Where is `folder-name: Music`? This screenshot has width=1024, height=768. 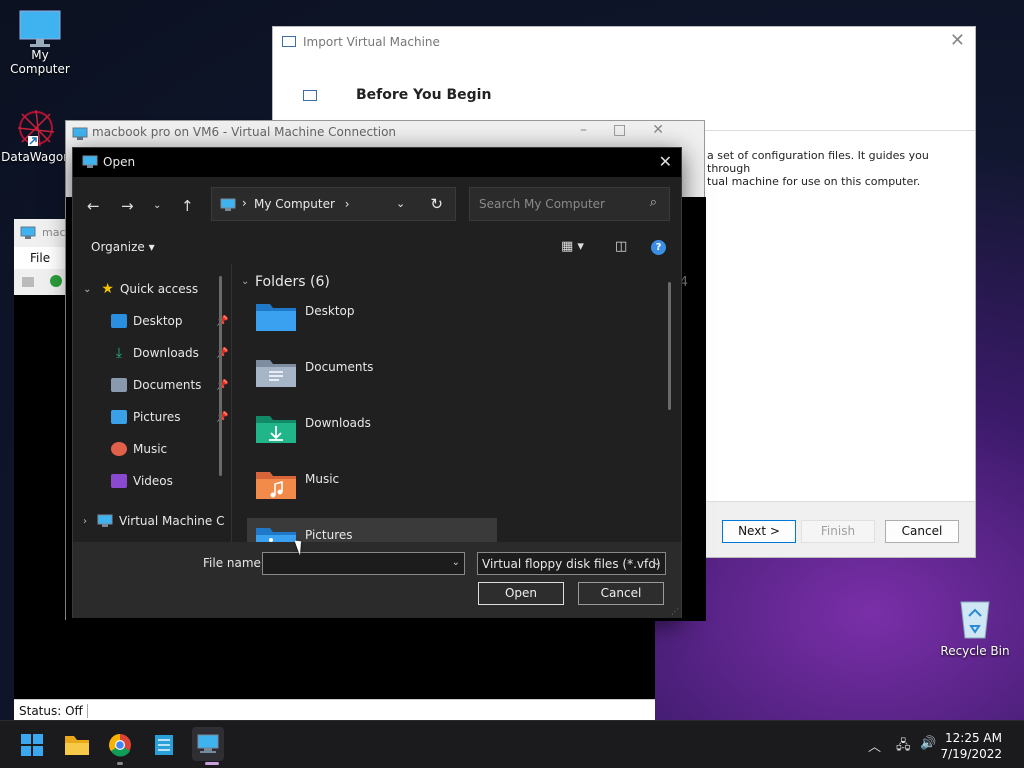 folder-name: Music is located at coordinates (322, 479).